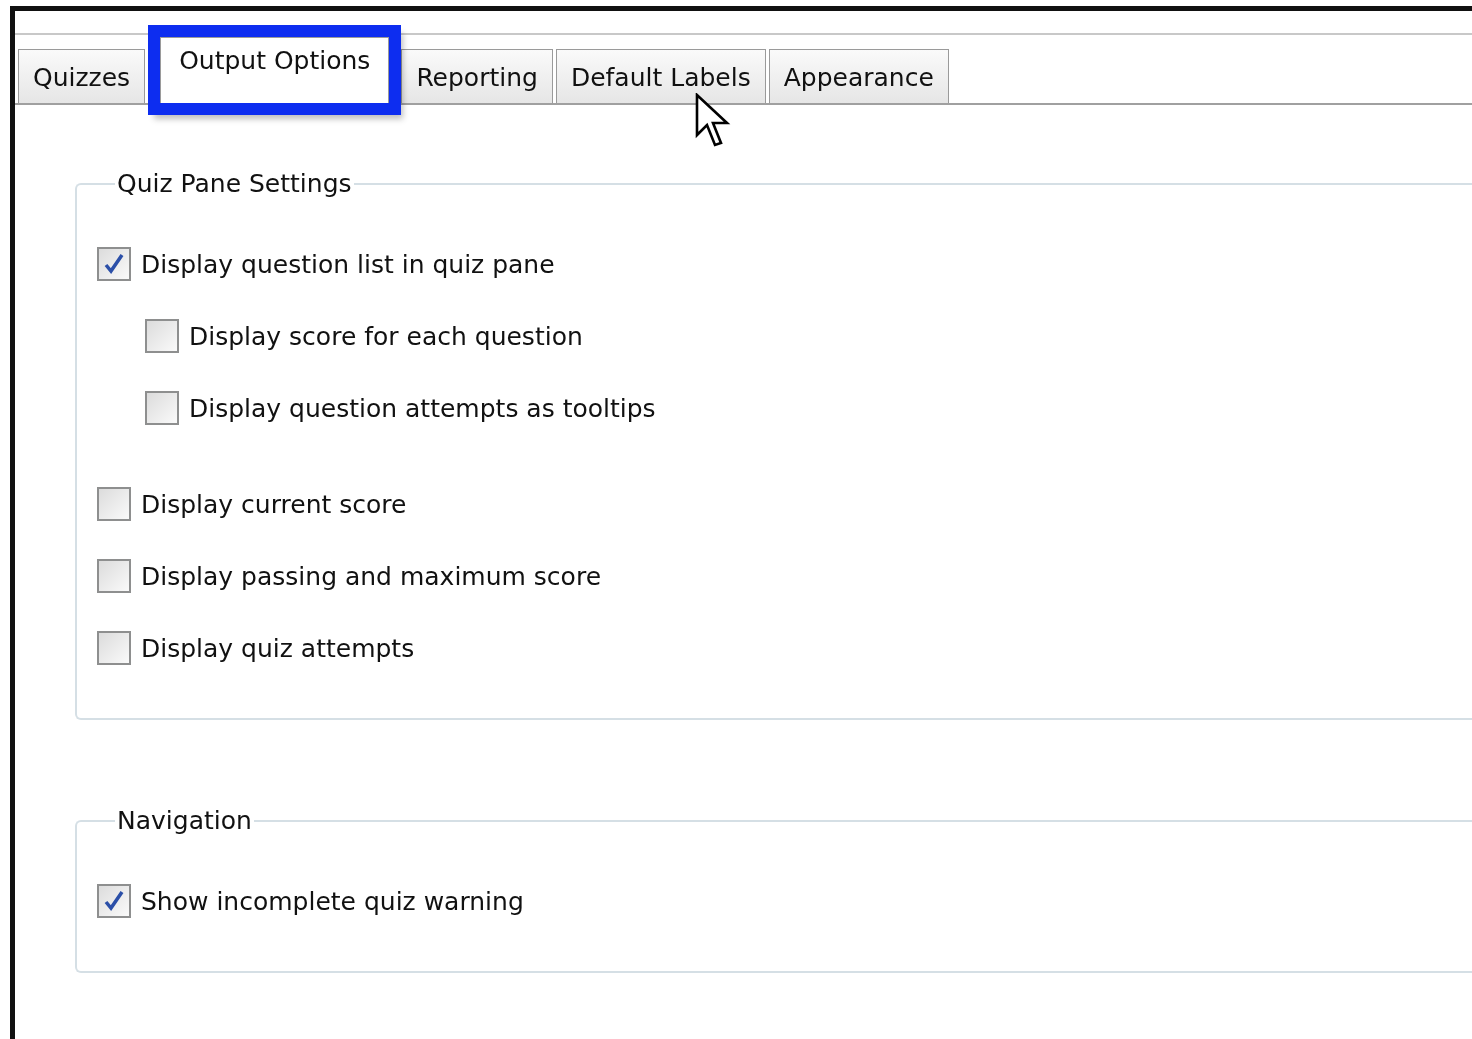  I want to click on checkbox-label: Display question list in quiz pane, so click(348, 264).